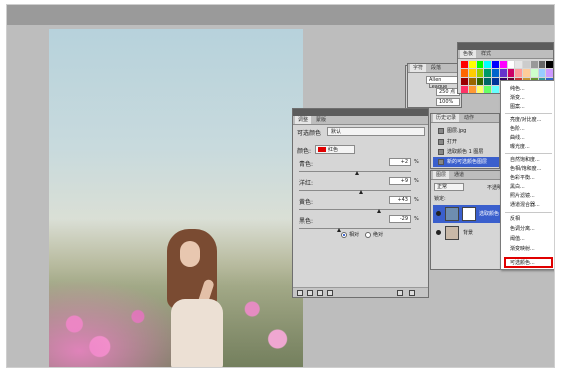 The width and height of the screenshot is (561, 374). Describe the element at coordinates (469, 214) in the screenshot. I see `layer-mask-thumbnail` at that location.